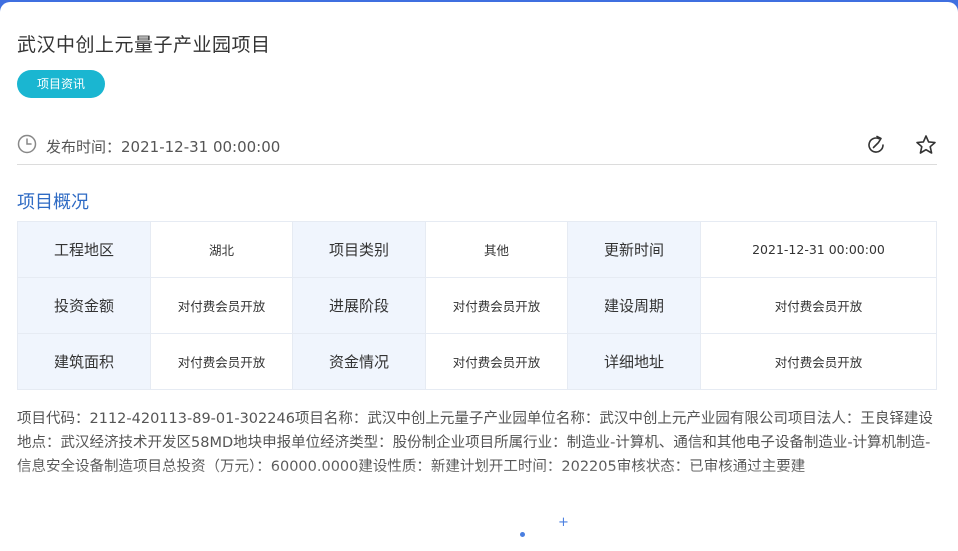 This screenshot has width=958, height=551. Describe the element at coordinates (522, 534) in the screenshot. I see `loading-dot-icon` at that location.